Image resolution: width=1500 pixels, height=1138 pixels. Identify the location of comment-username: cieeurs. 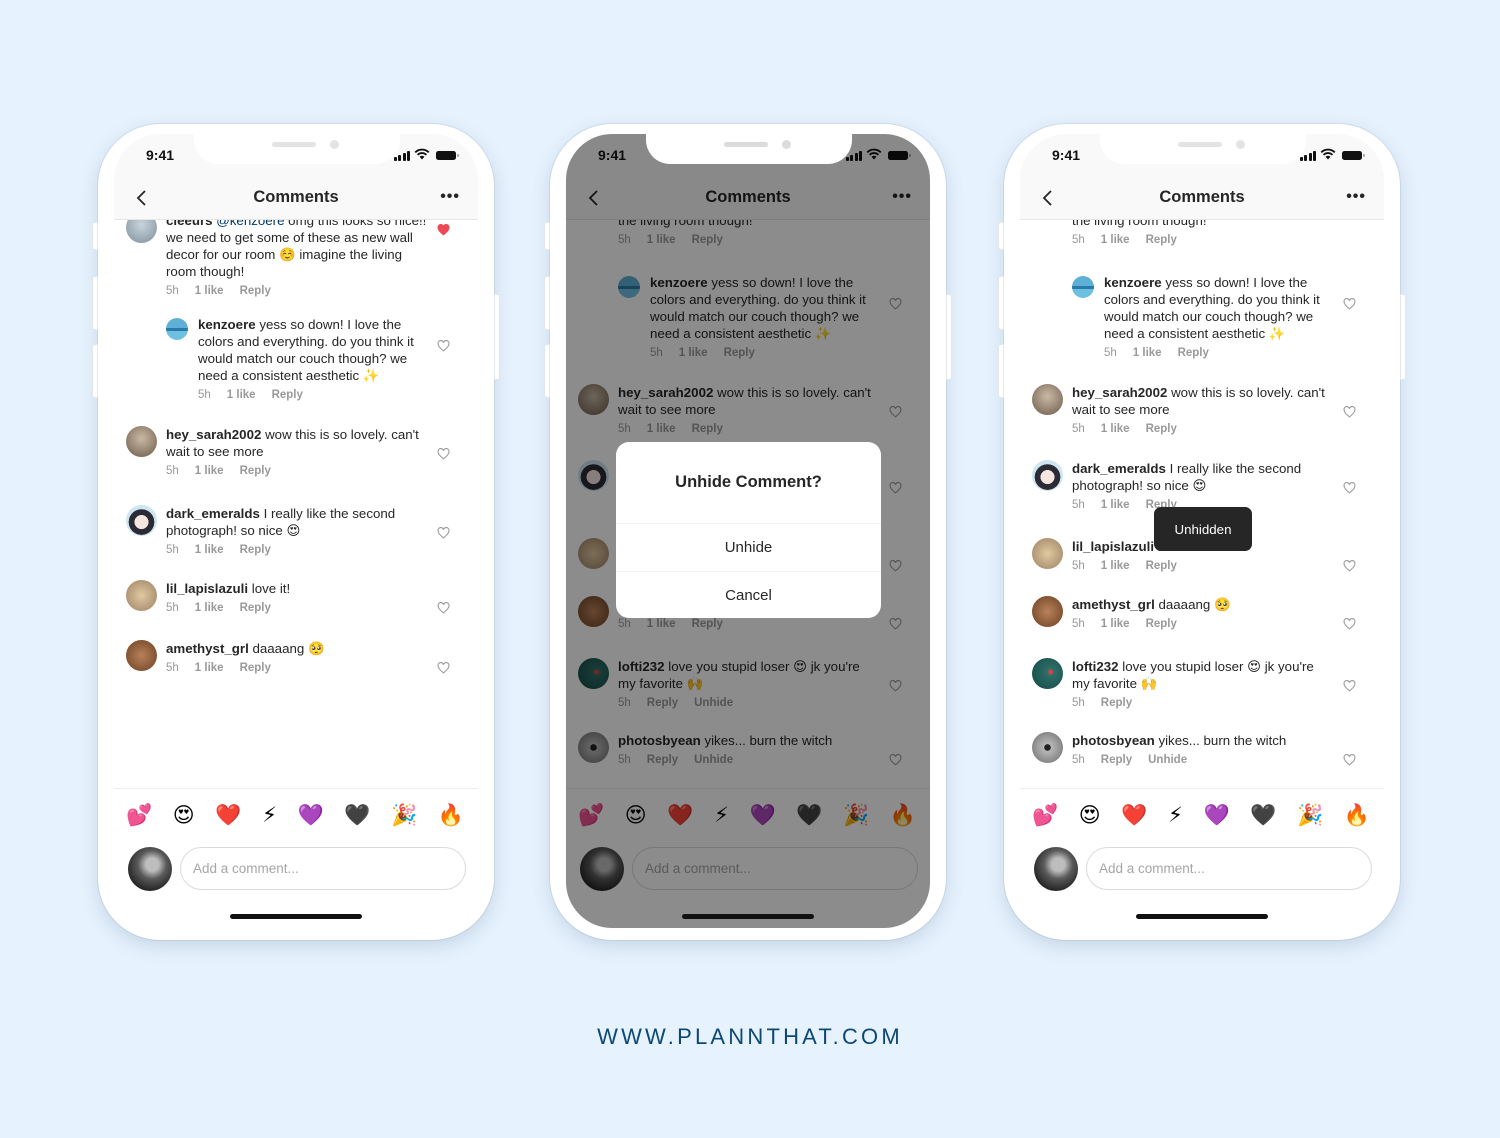
(189, 224).